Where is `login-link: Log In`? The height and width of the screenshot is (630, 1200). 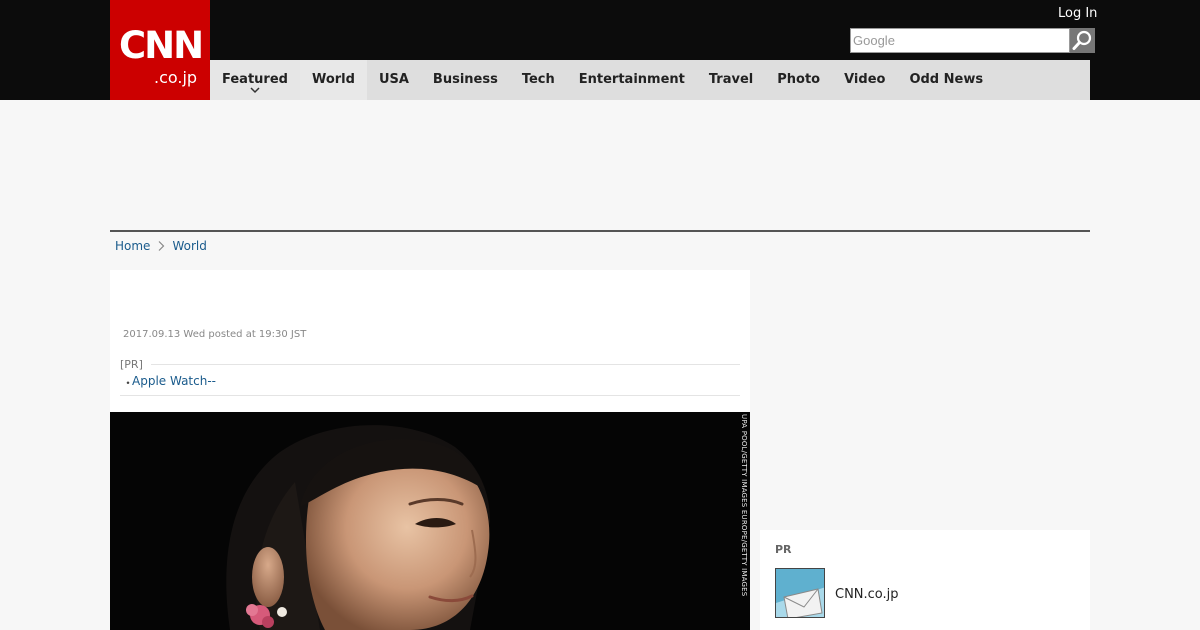 login-link: Log In is located at coordinates (1077, 13).